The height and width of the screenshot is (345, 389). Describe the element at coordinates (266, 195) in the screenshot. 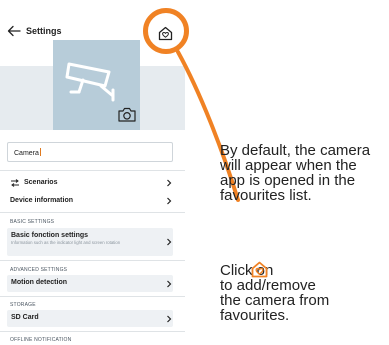

I see `annotation-line: favourites list.` at that location.